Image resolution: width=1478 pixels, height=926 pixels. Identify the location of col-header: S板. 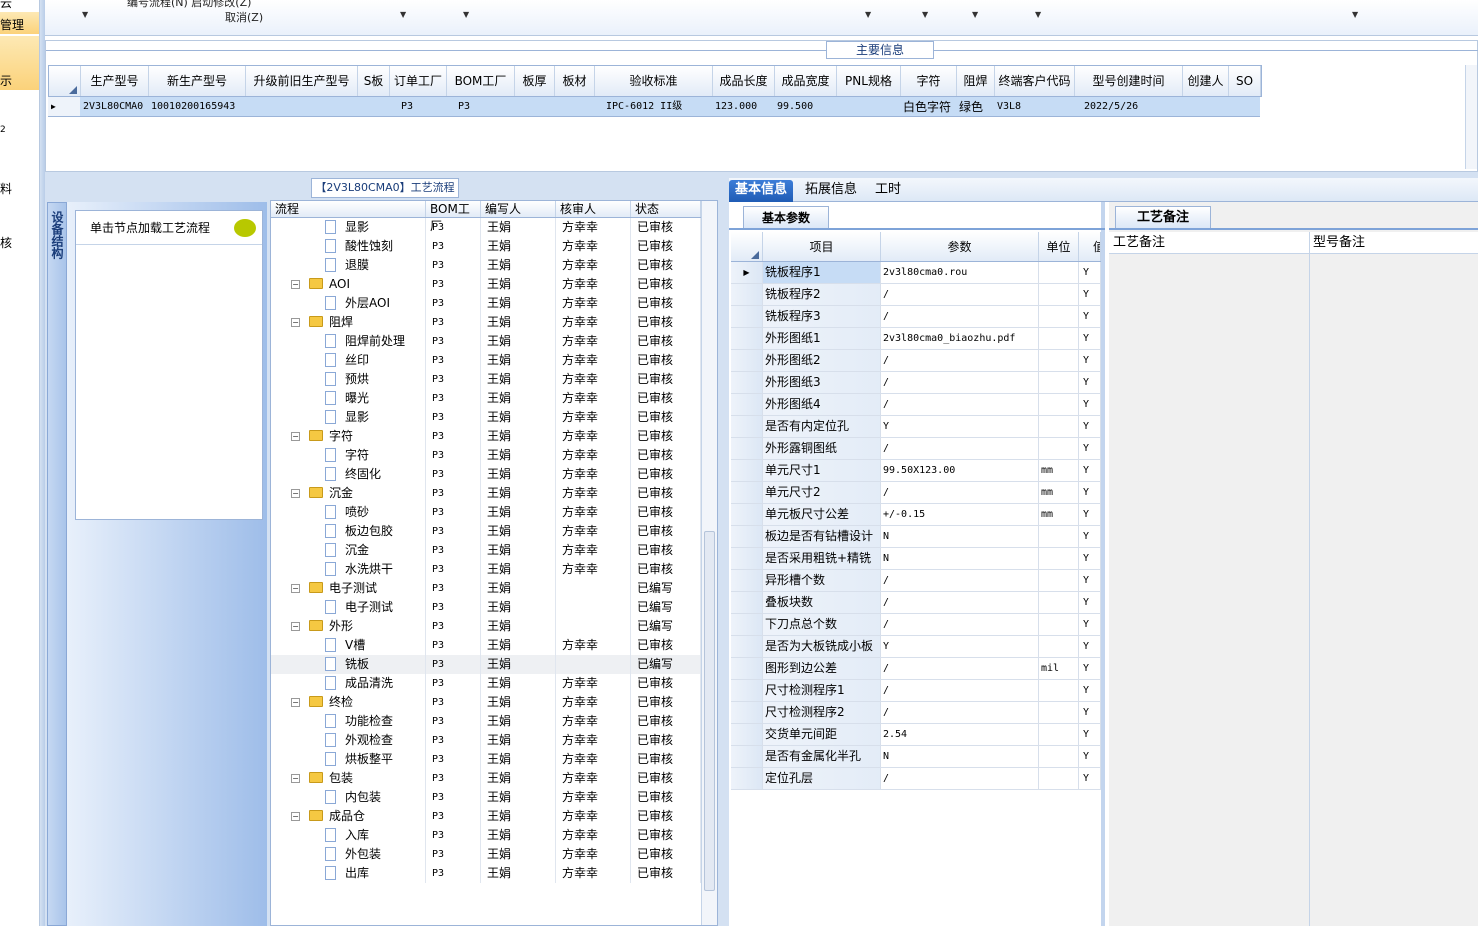
(374, 81).